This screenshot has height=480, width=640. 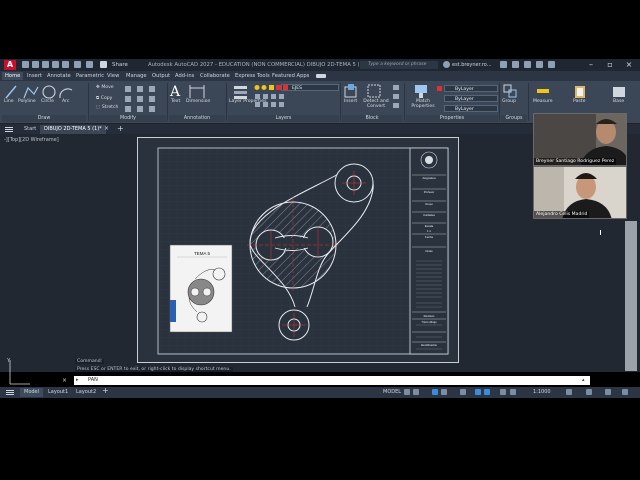 I want to click on minimize-icon: –, so click(x=591, y=65).